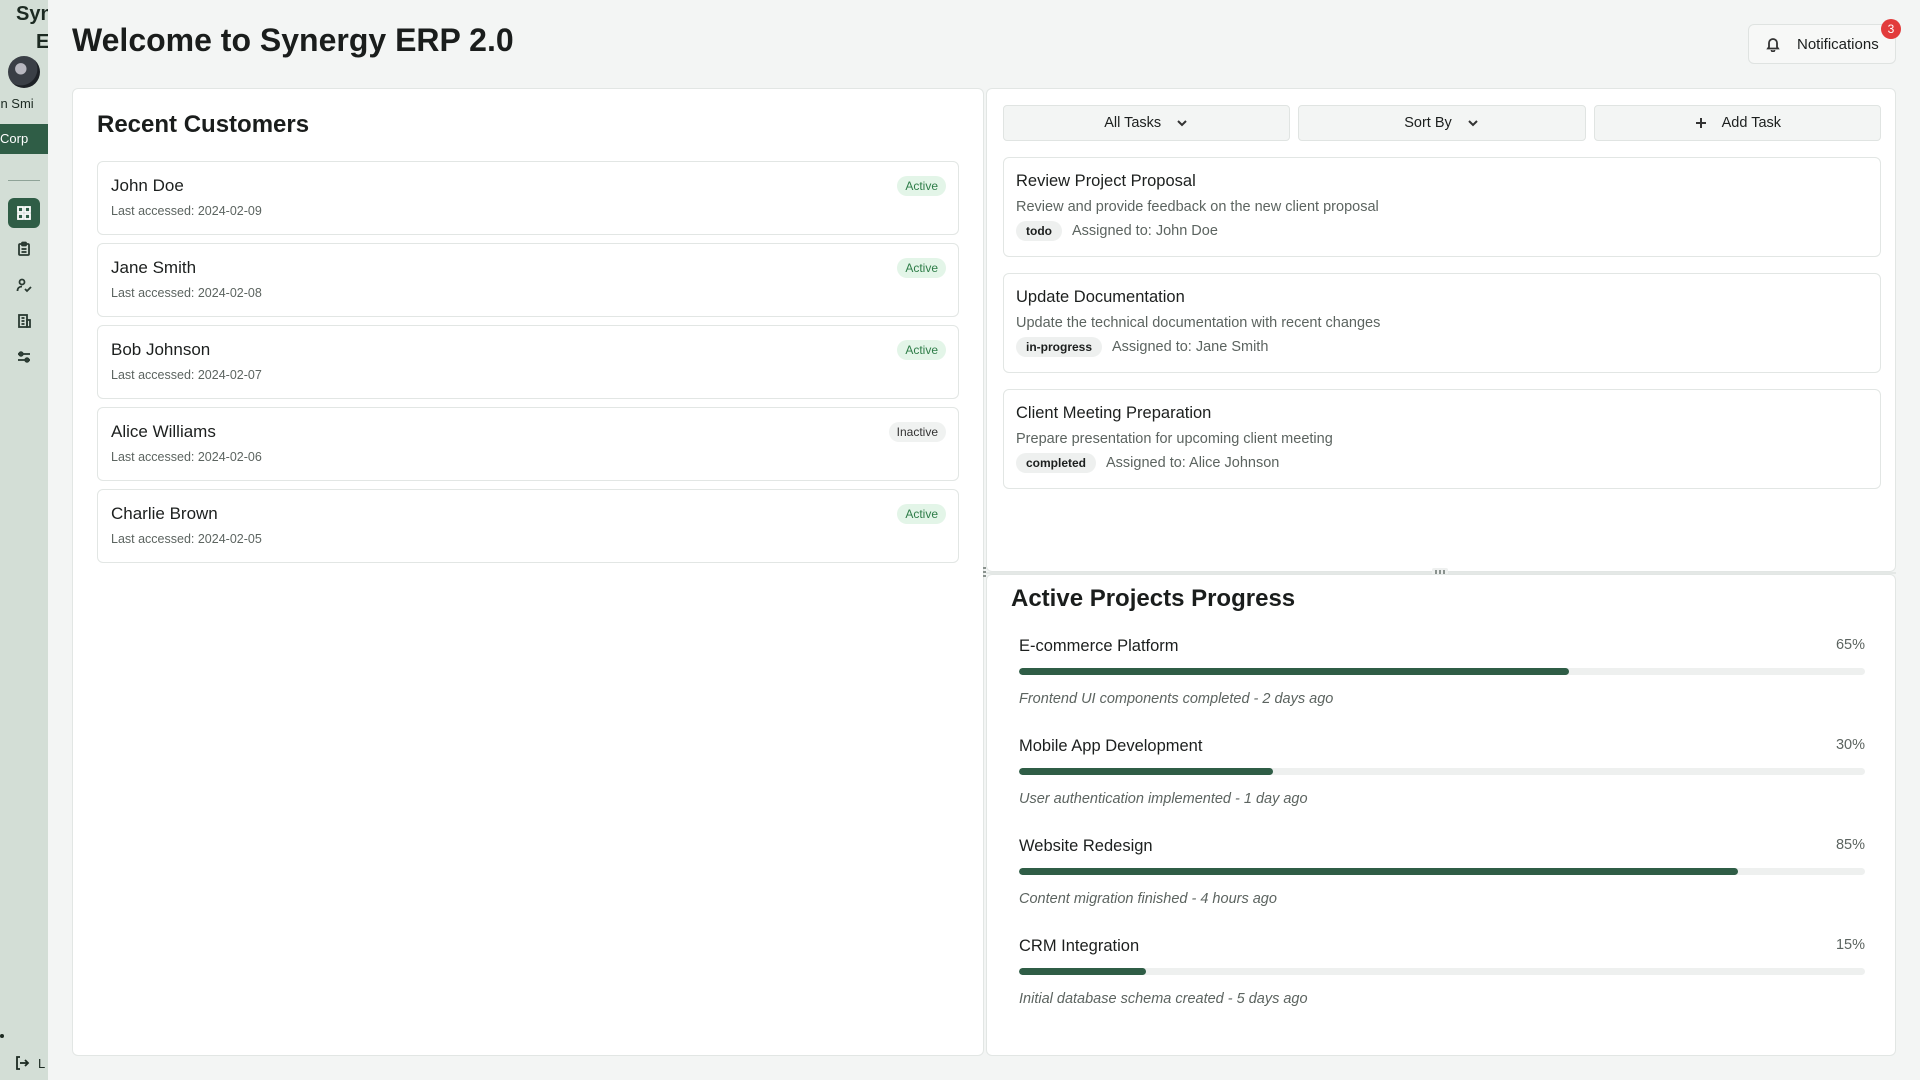 This screenshot has height=1080, width=1920. I want to click on task-sort-dropdown: Sort By, so click(1442, 123).